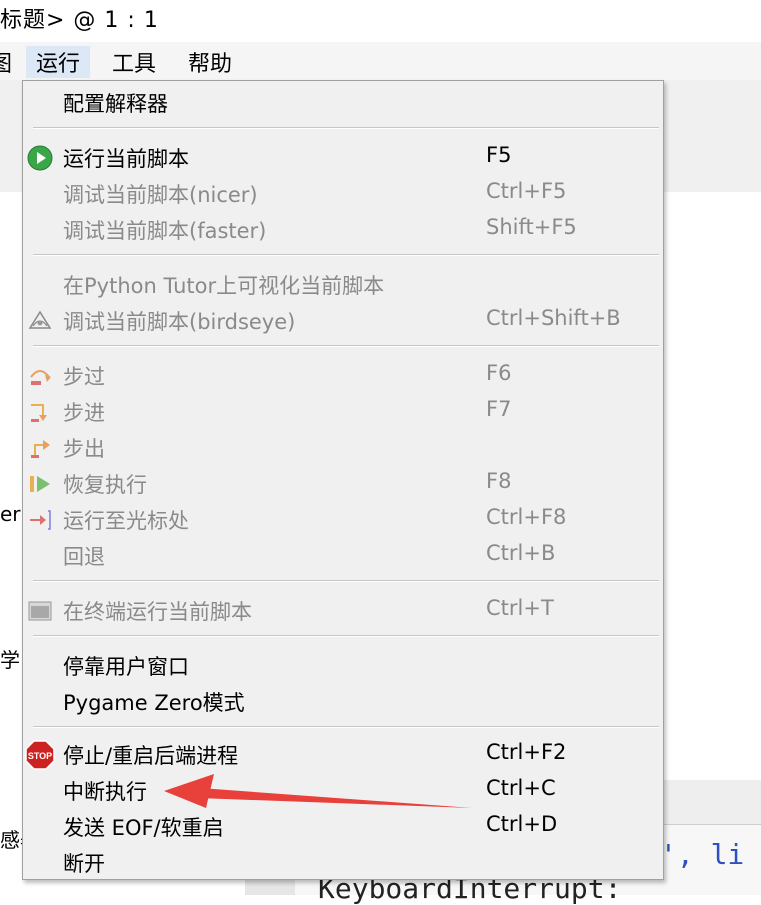 The image size is (761, 905). What do you see at coordinates (520, 608) in the screenshot?
I see `menu-item-shortcut: Ctrl+T` at bounding box center [520, 608].